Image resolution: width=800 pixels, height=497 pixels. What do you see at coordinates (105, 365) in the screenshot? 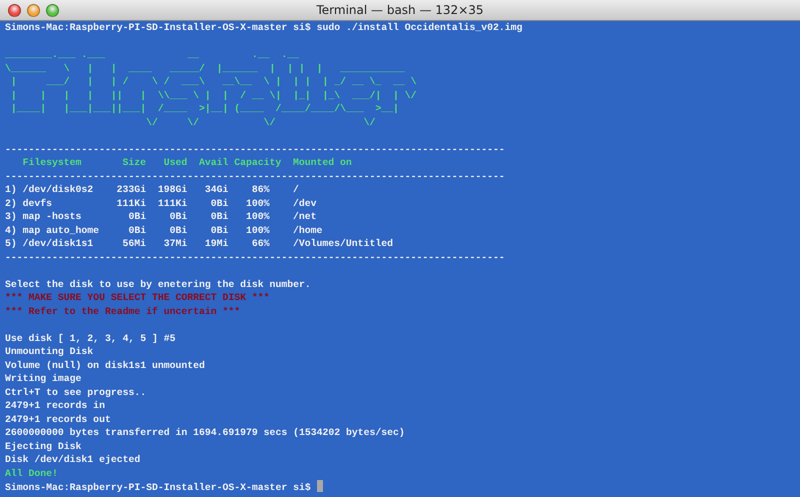
I see `terminal-line: Volume (null) on disk1s1 unmounted` at bounding box center [105, 365].